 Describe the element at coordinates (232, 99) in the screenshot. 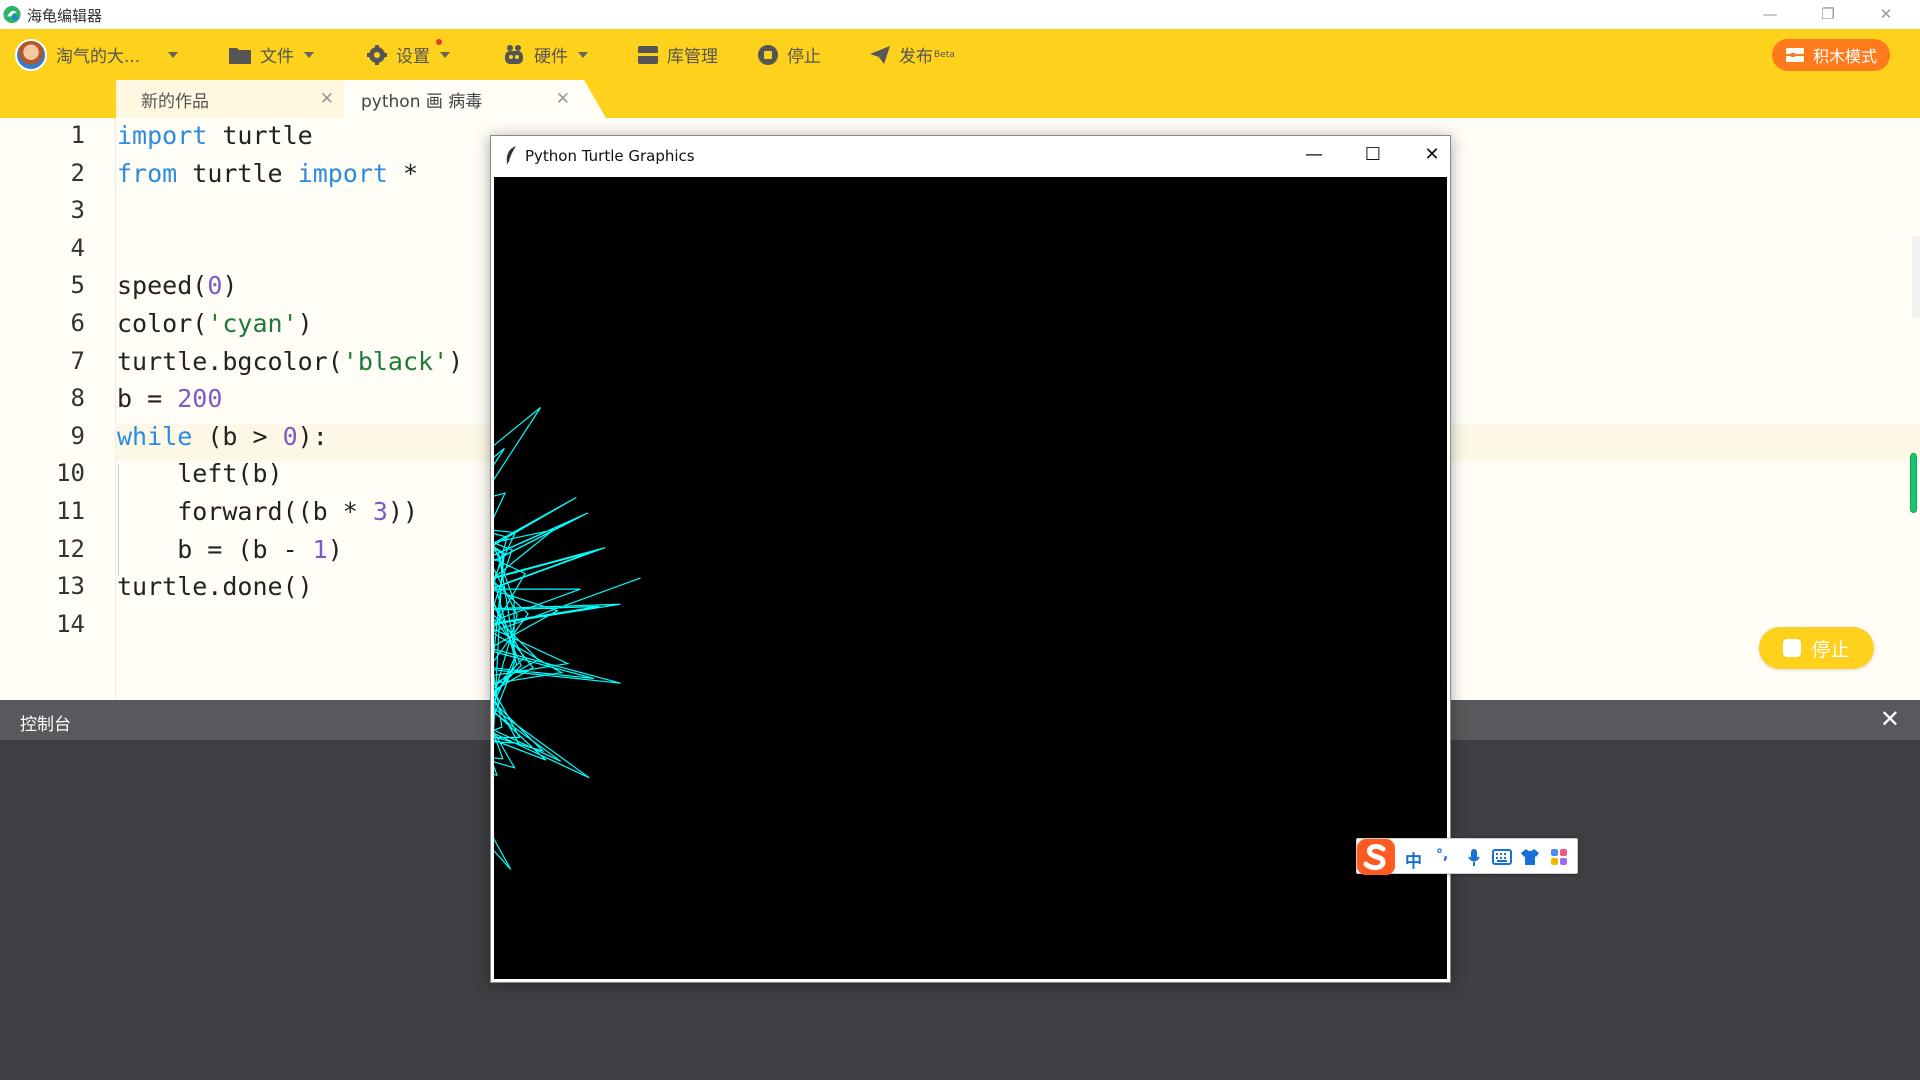

I see `tab-new-work: 新的作品 ✕` at that location.